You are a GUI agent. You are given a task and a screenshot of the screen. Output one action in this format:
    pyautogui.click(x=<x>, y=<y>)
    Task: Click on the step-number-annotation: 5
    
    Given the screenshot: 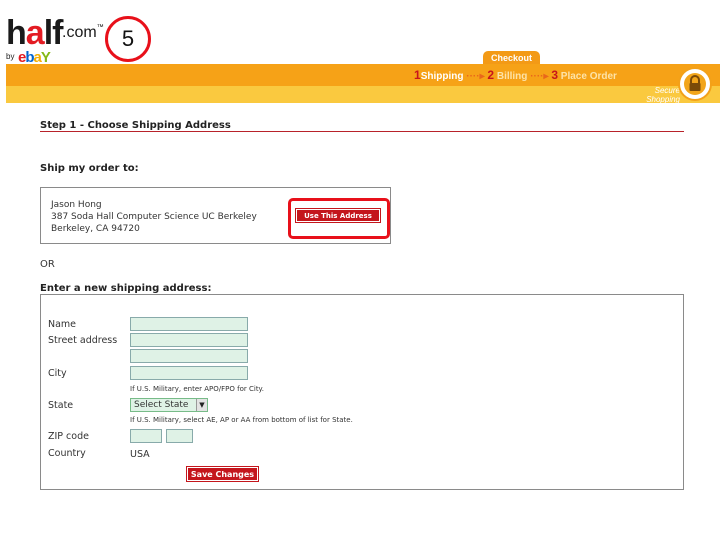 What is the action you would take?
    pyautogui.click(x=128, y=39)
    